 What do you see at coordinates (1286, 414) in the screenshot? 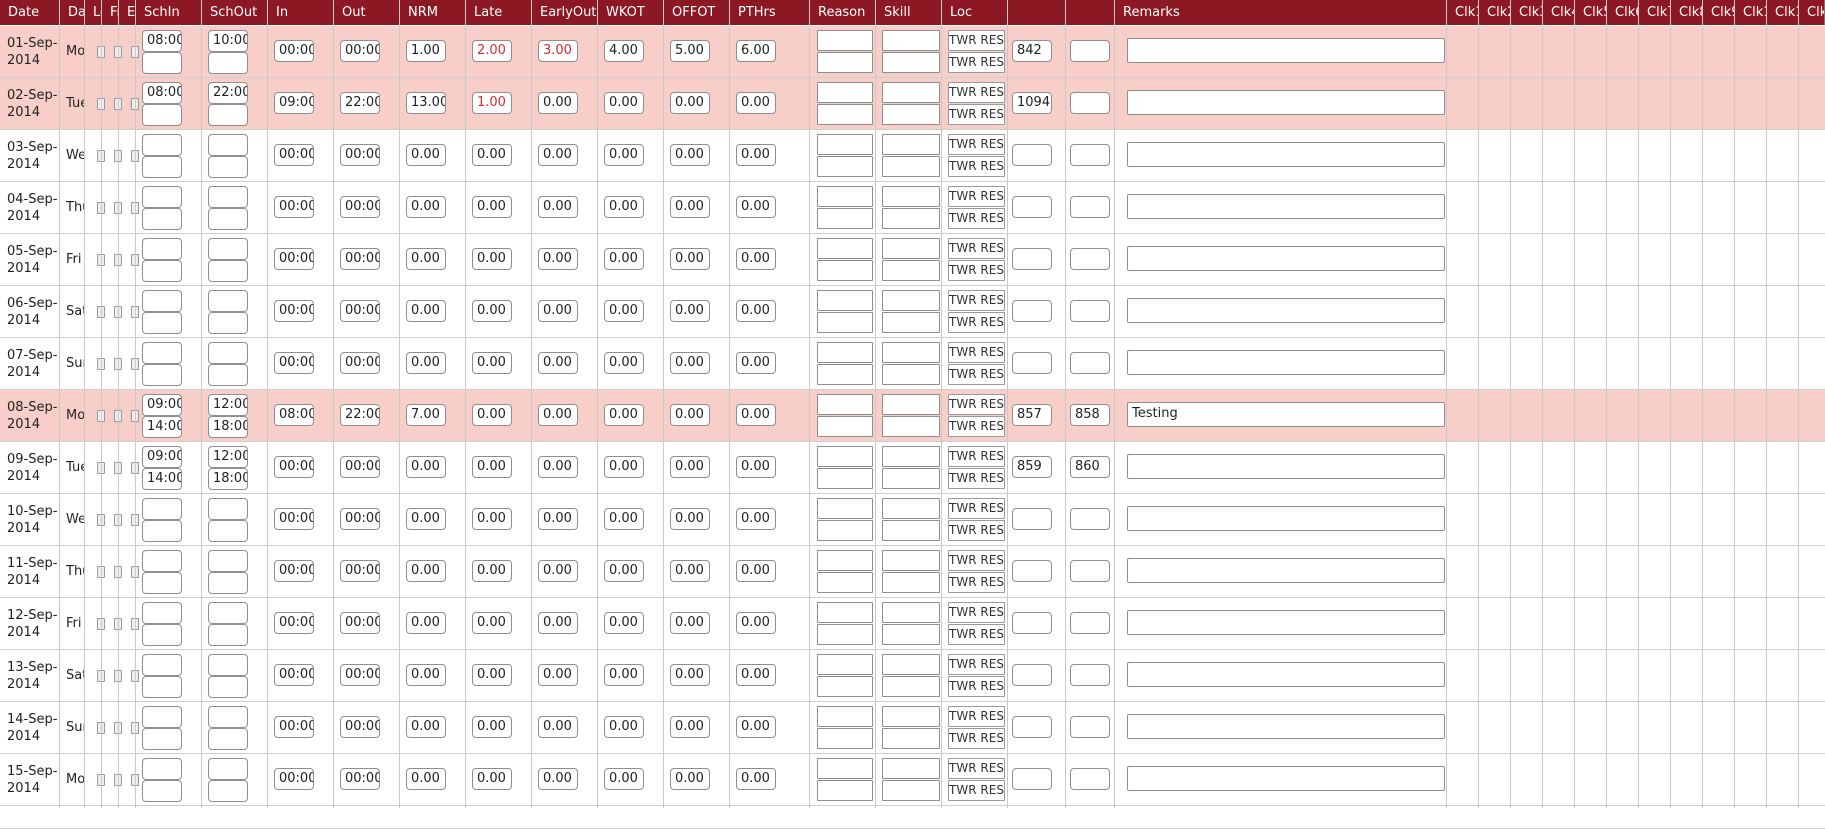
I see `remarks-input: Testing` at bounding box center [1286, 414].